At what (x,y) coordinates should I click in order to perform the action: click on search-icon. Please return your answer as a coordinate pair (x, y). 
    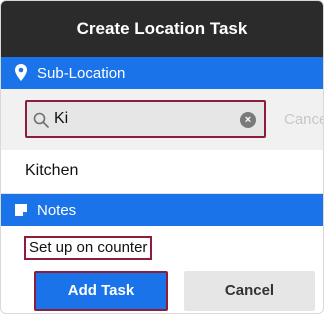
    Looking at the image, I should click on (41, 120).